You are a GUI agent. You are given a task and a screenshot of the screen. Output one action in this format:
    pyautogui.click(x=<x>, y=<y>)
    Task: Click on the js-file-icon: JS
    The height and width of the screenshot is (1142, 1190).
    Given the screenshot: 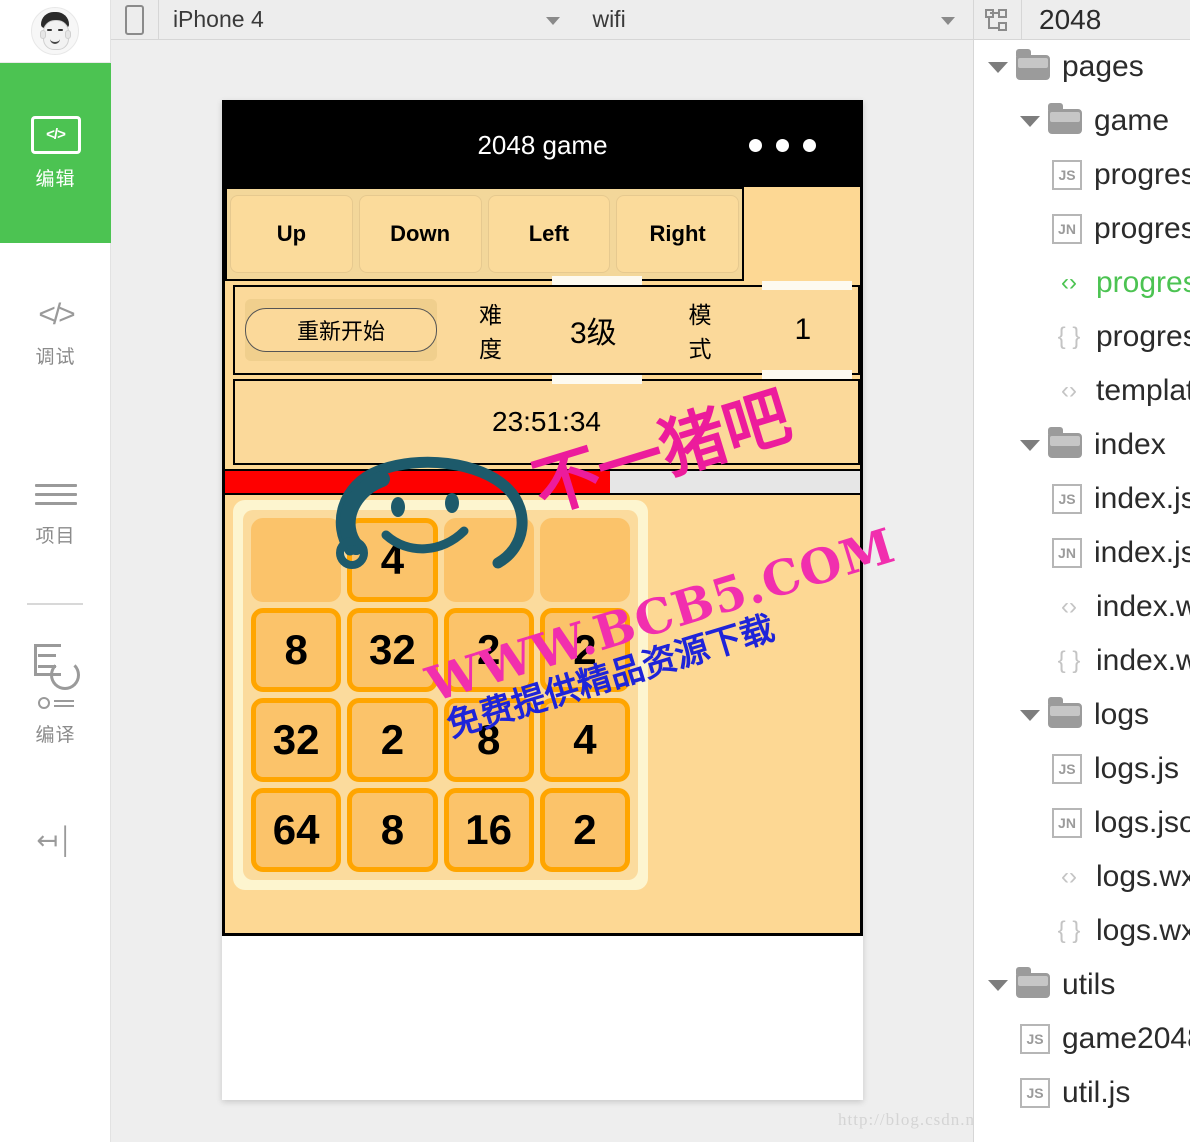 What is the action you would take?
    pyautogui.click(x=1035, y=1039)
    